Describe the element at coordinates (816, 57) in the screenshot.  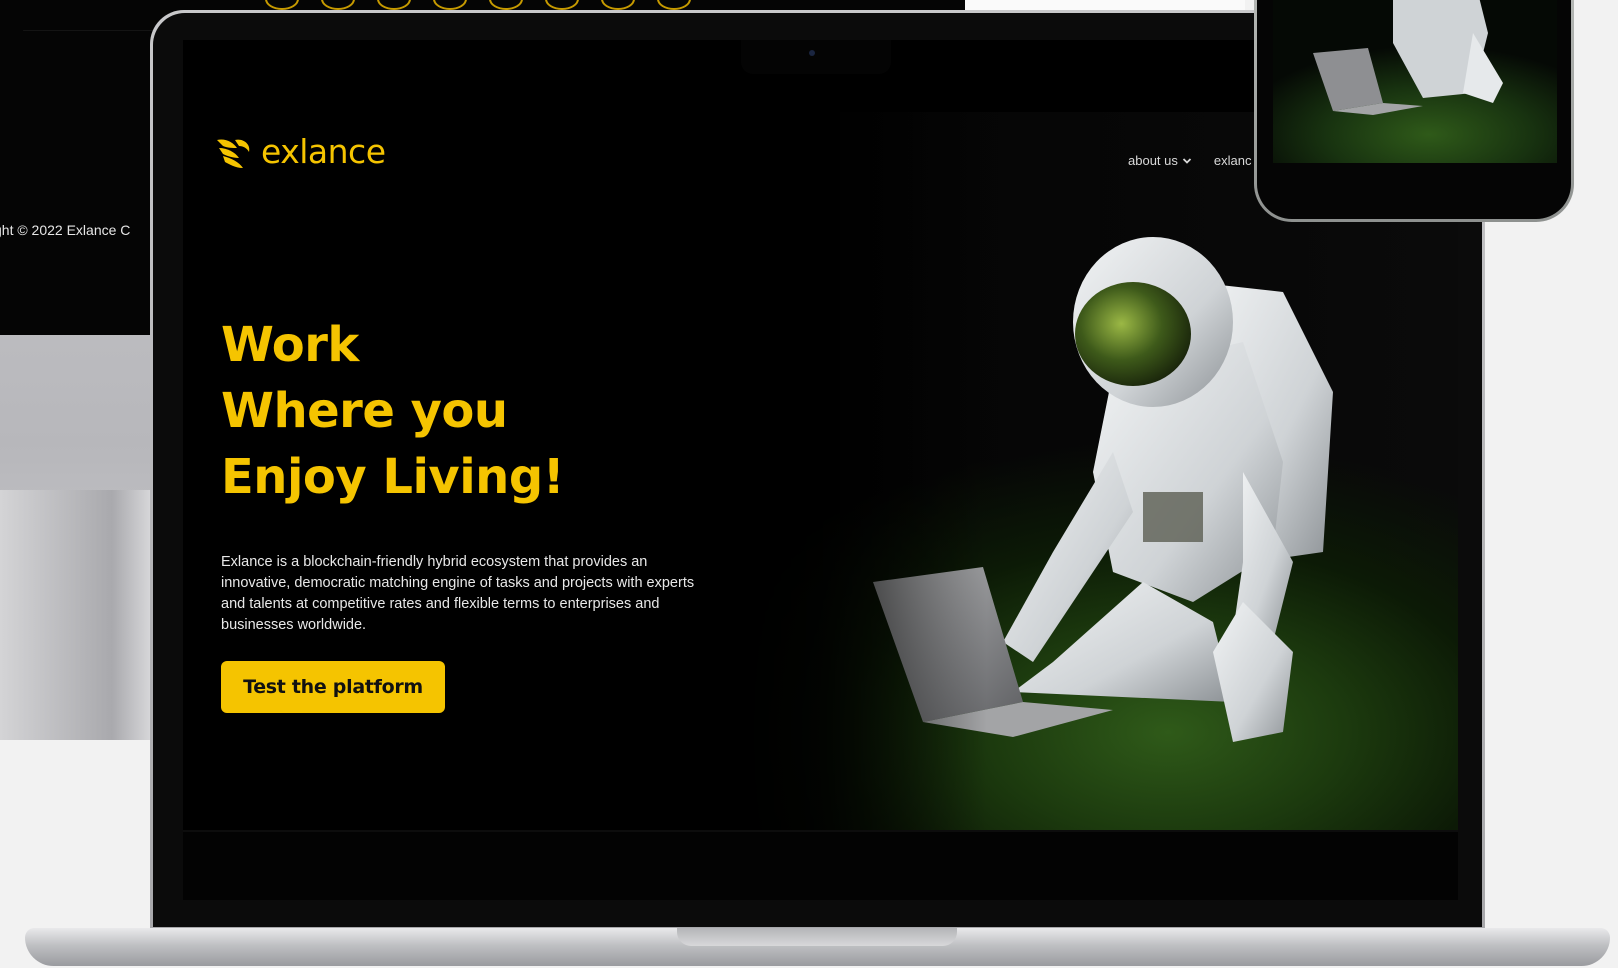
I see `laptop-notch` at that location.